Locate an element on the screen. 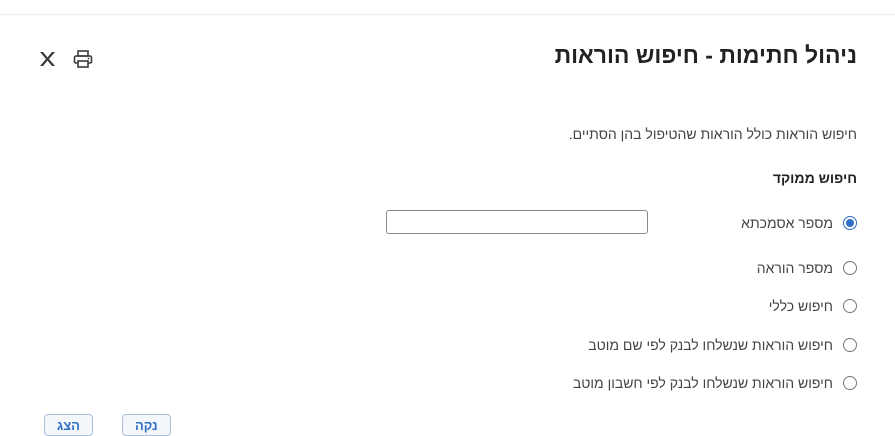 The height and width of the screenshot is (436, 895). option-general-search: חיפוש כללי is located at coordinates (813, 306).